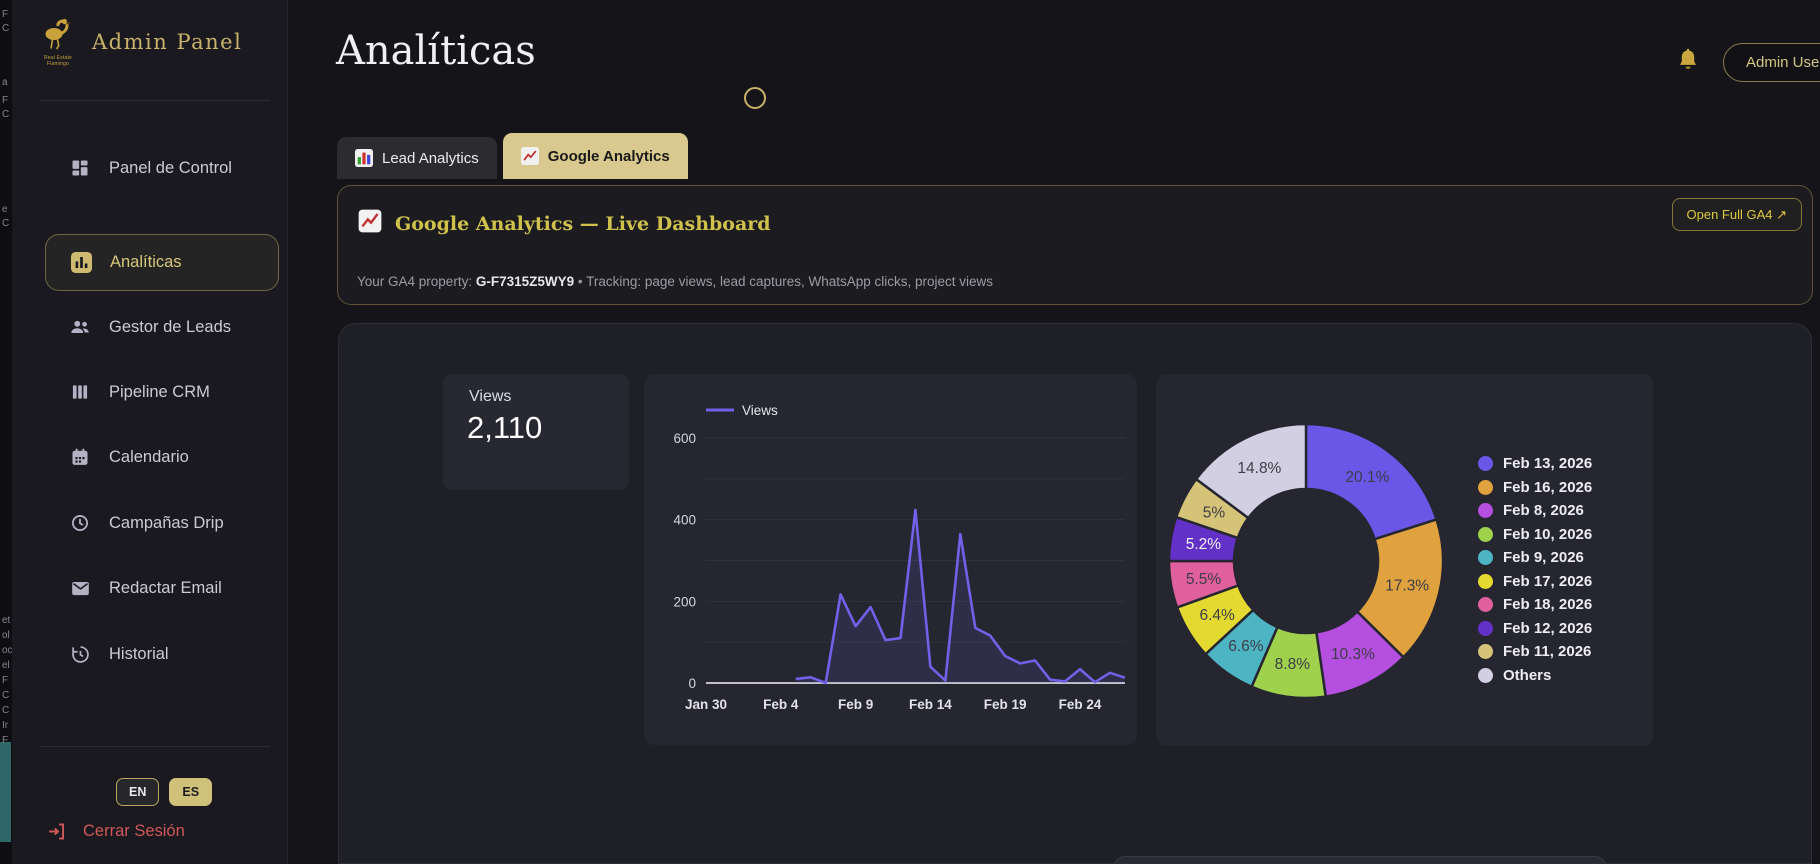 The image size is (1820, 864). What do you see at coordinates (1783, 62) in the screenshot?
I see `admin-user-label: Admin User` at bounding box center [1783, 62].